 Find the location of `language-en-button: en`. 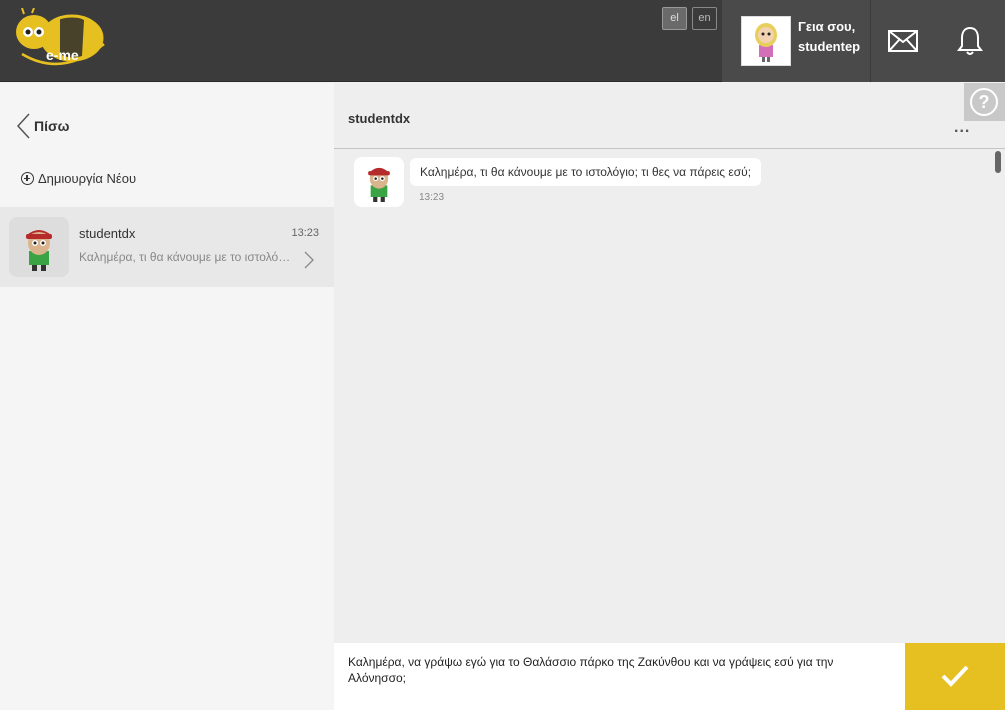

language-en-button: en is located at coordinates (704, 18).